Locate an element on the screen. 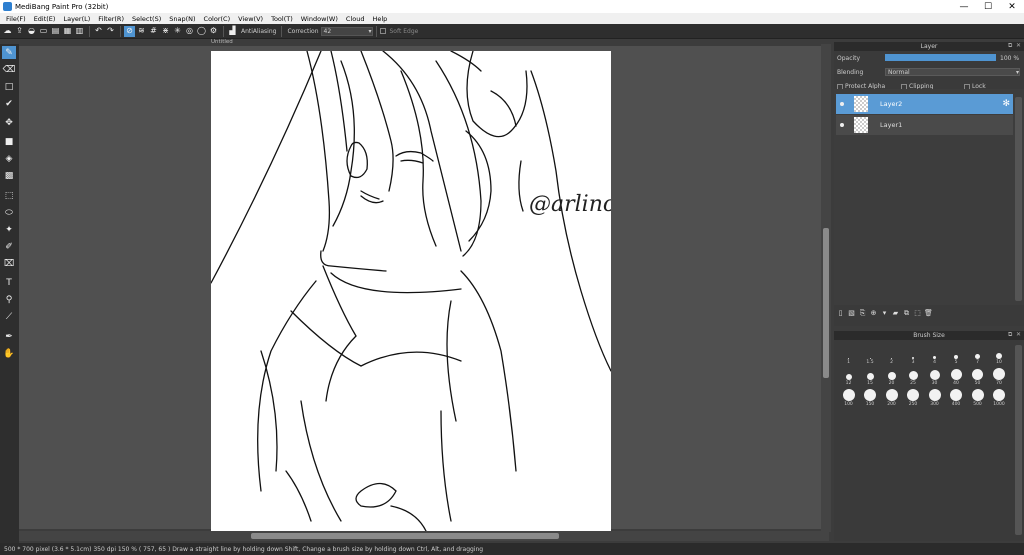 Image resolution: width=1024 pixels, height=555 pixels. snap-settings-icon: ⚙ is located at coordinates (213, 31).